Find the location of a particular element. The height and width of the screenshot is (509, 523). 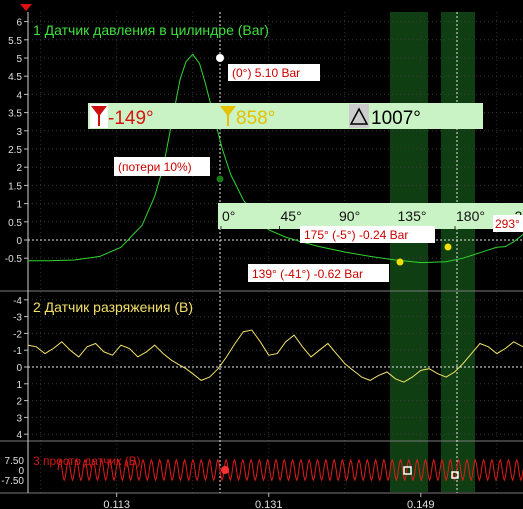

y-tick-label: 7.50 is located at coordinates (15, 461).